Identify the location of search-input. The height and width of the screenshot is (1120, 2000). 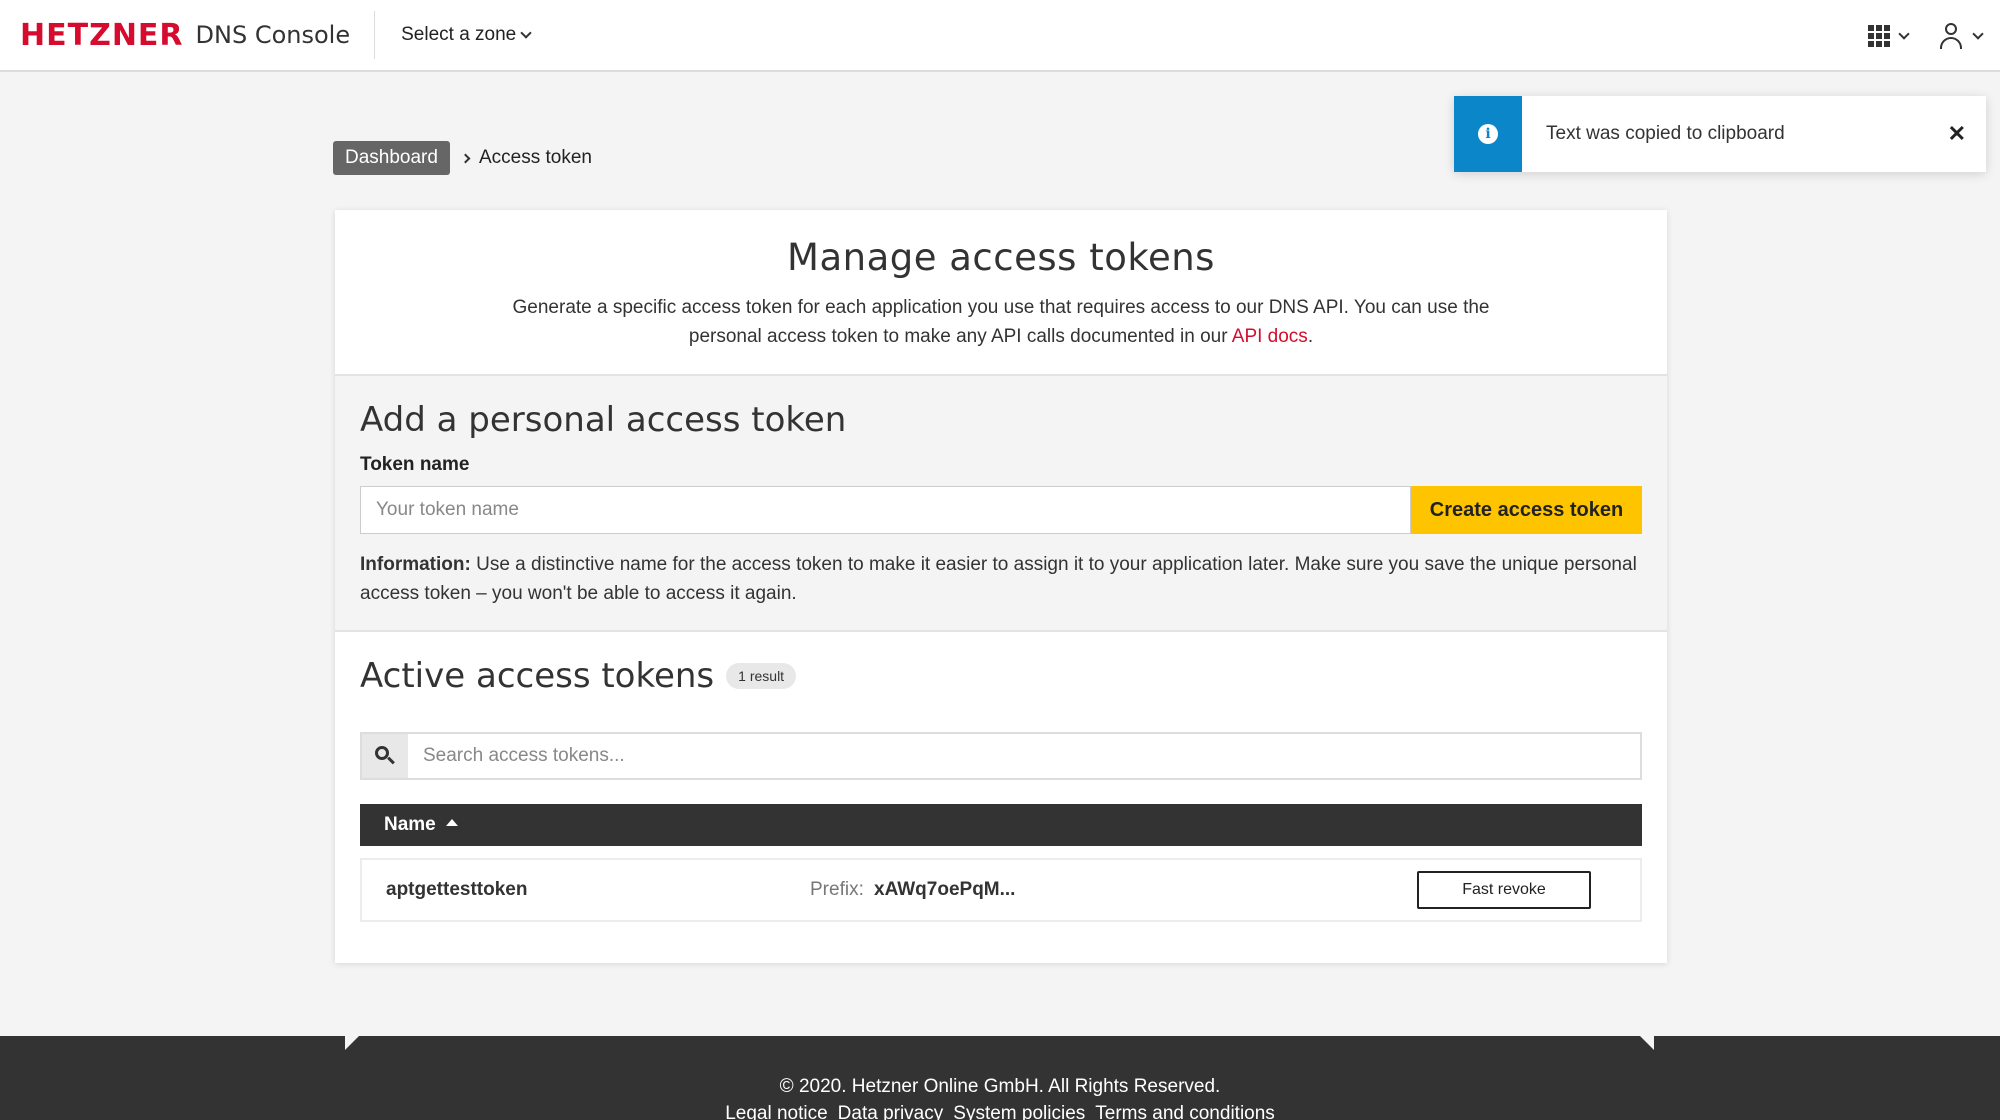
(1024, 756).